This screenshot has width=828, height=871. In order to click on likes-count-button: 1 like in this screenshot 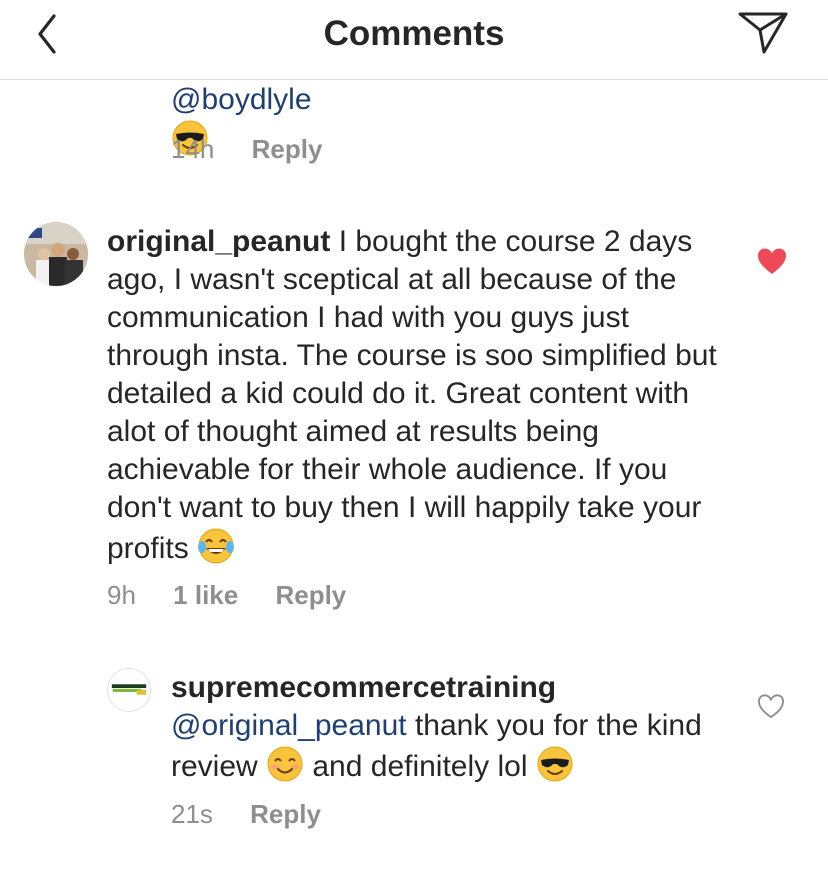, I will do `click(205, 595)`.